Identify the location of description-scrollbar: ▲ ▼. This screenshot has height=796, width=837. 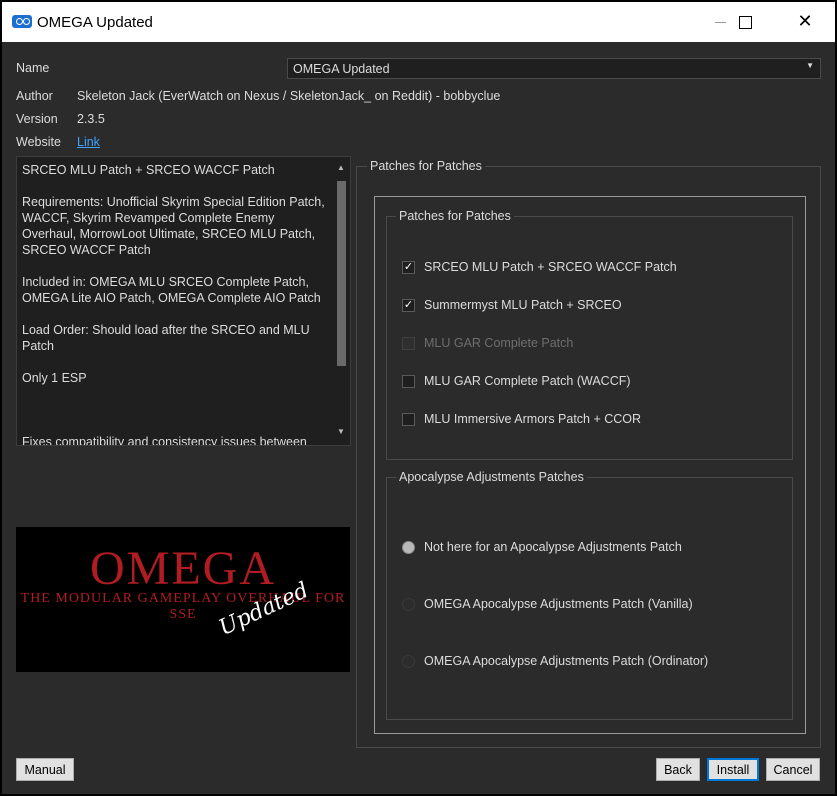
(341, 301).